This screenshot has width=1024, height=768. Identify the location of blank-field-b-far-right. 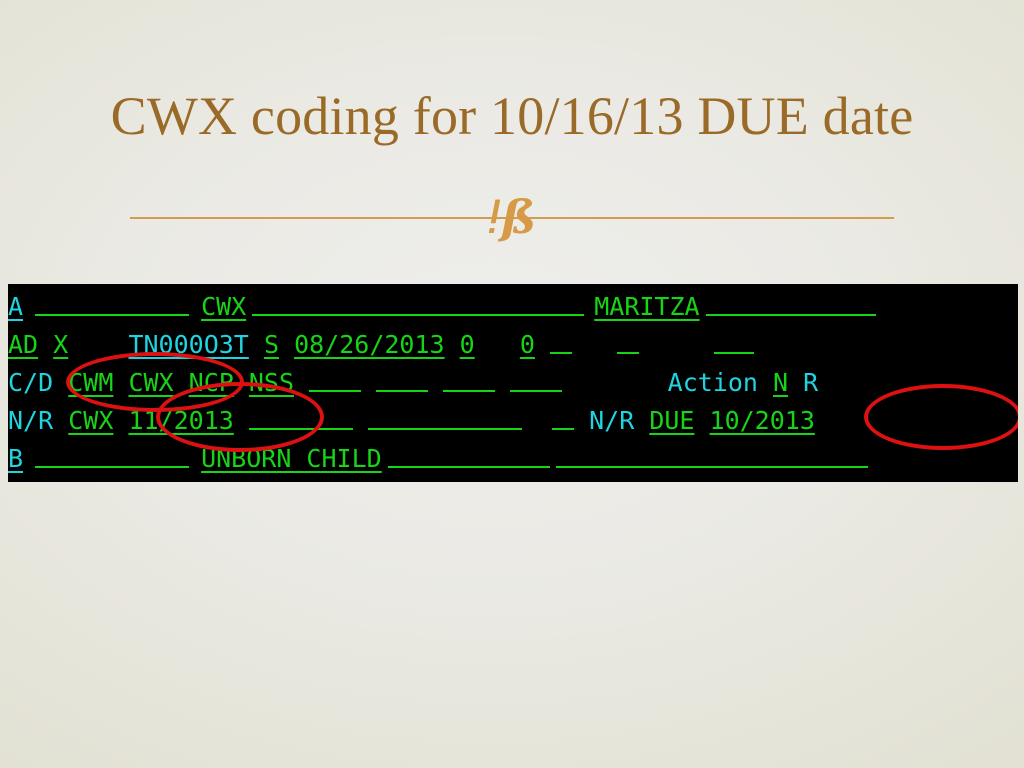
(711, 454).